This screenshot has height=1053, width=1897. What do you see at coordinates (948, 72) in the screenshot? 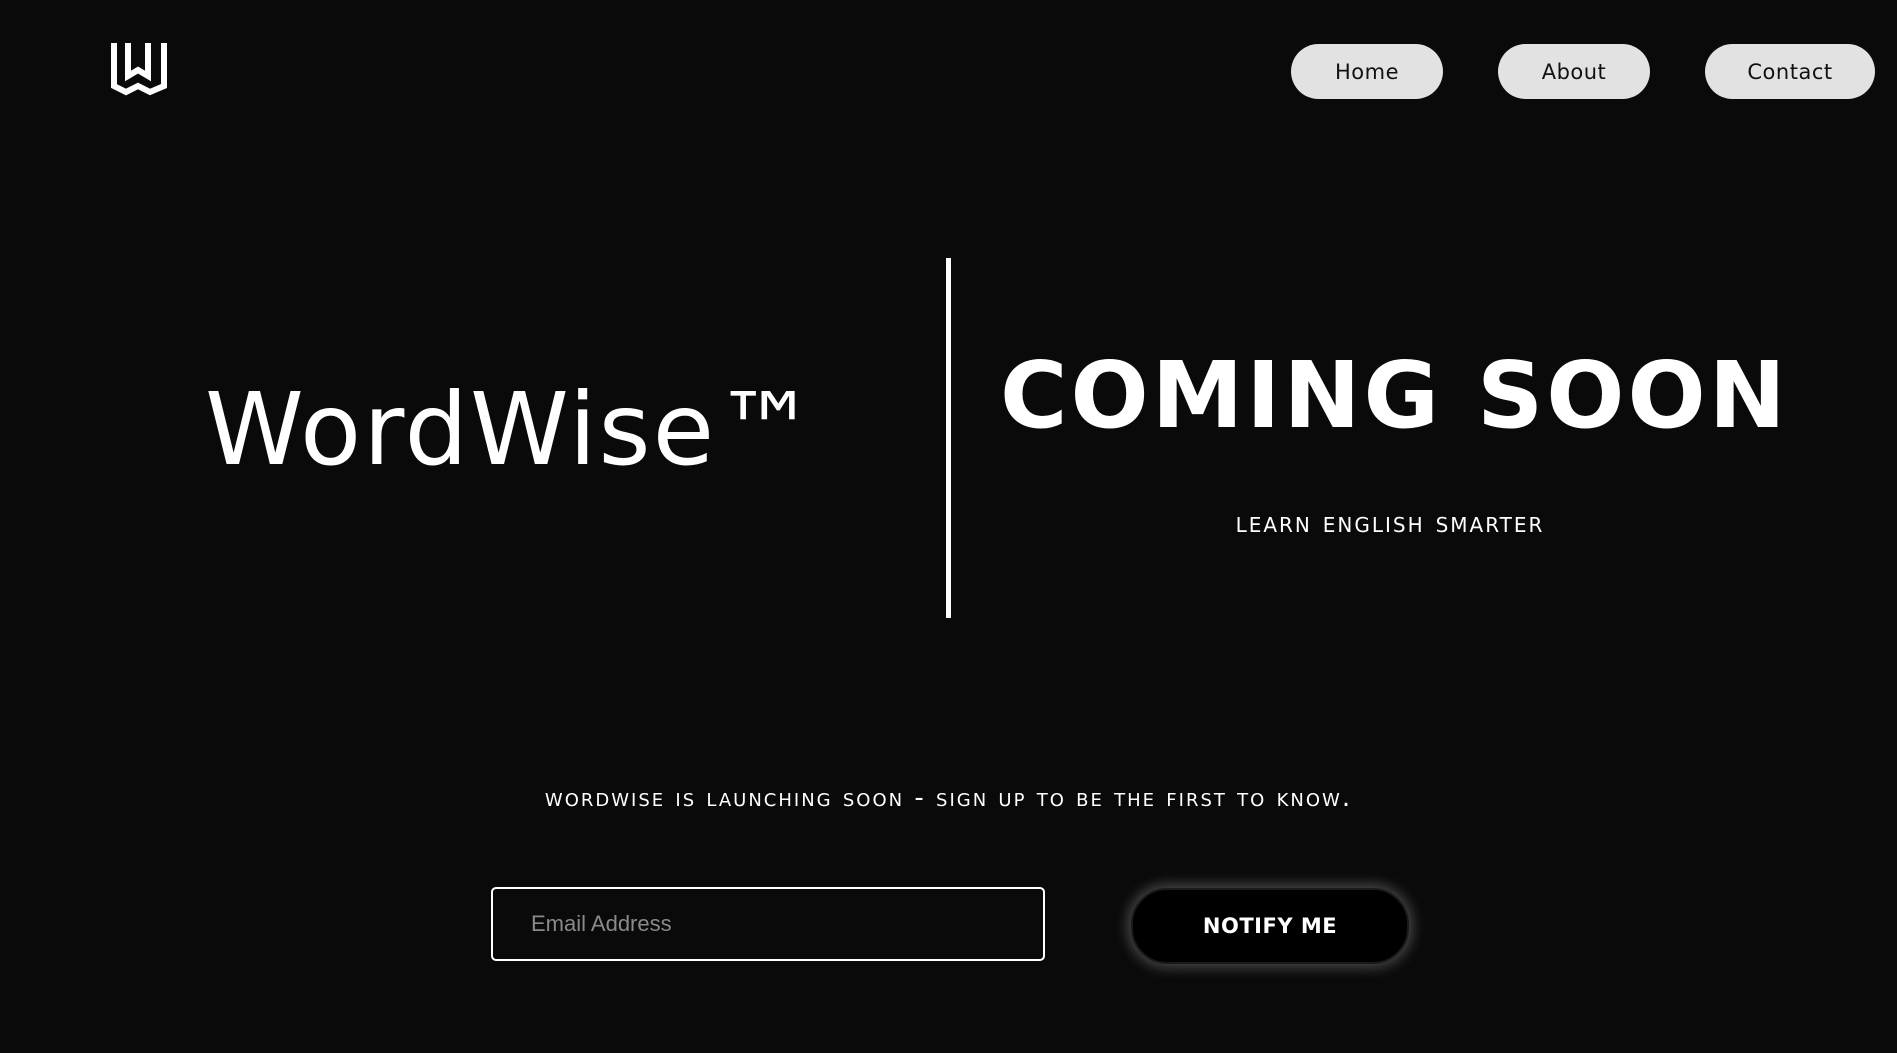
I see `main-nav: Home About Contact` at bounding box center [948, 72].